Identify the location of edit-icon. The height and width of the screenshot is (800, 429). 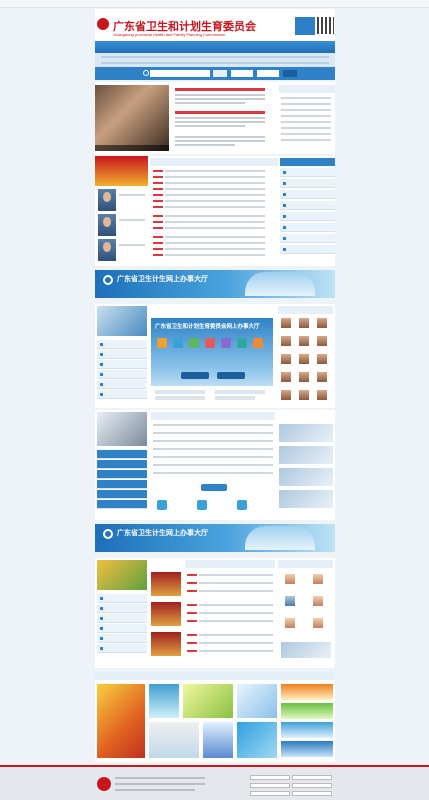
(202, 505).